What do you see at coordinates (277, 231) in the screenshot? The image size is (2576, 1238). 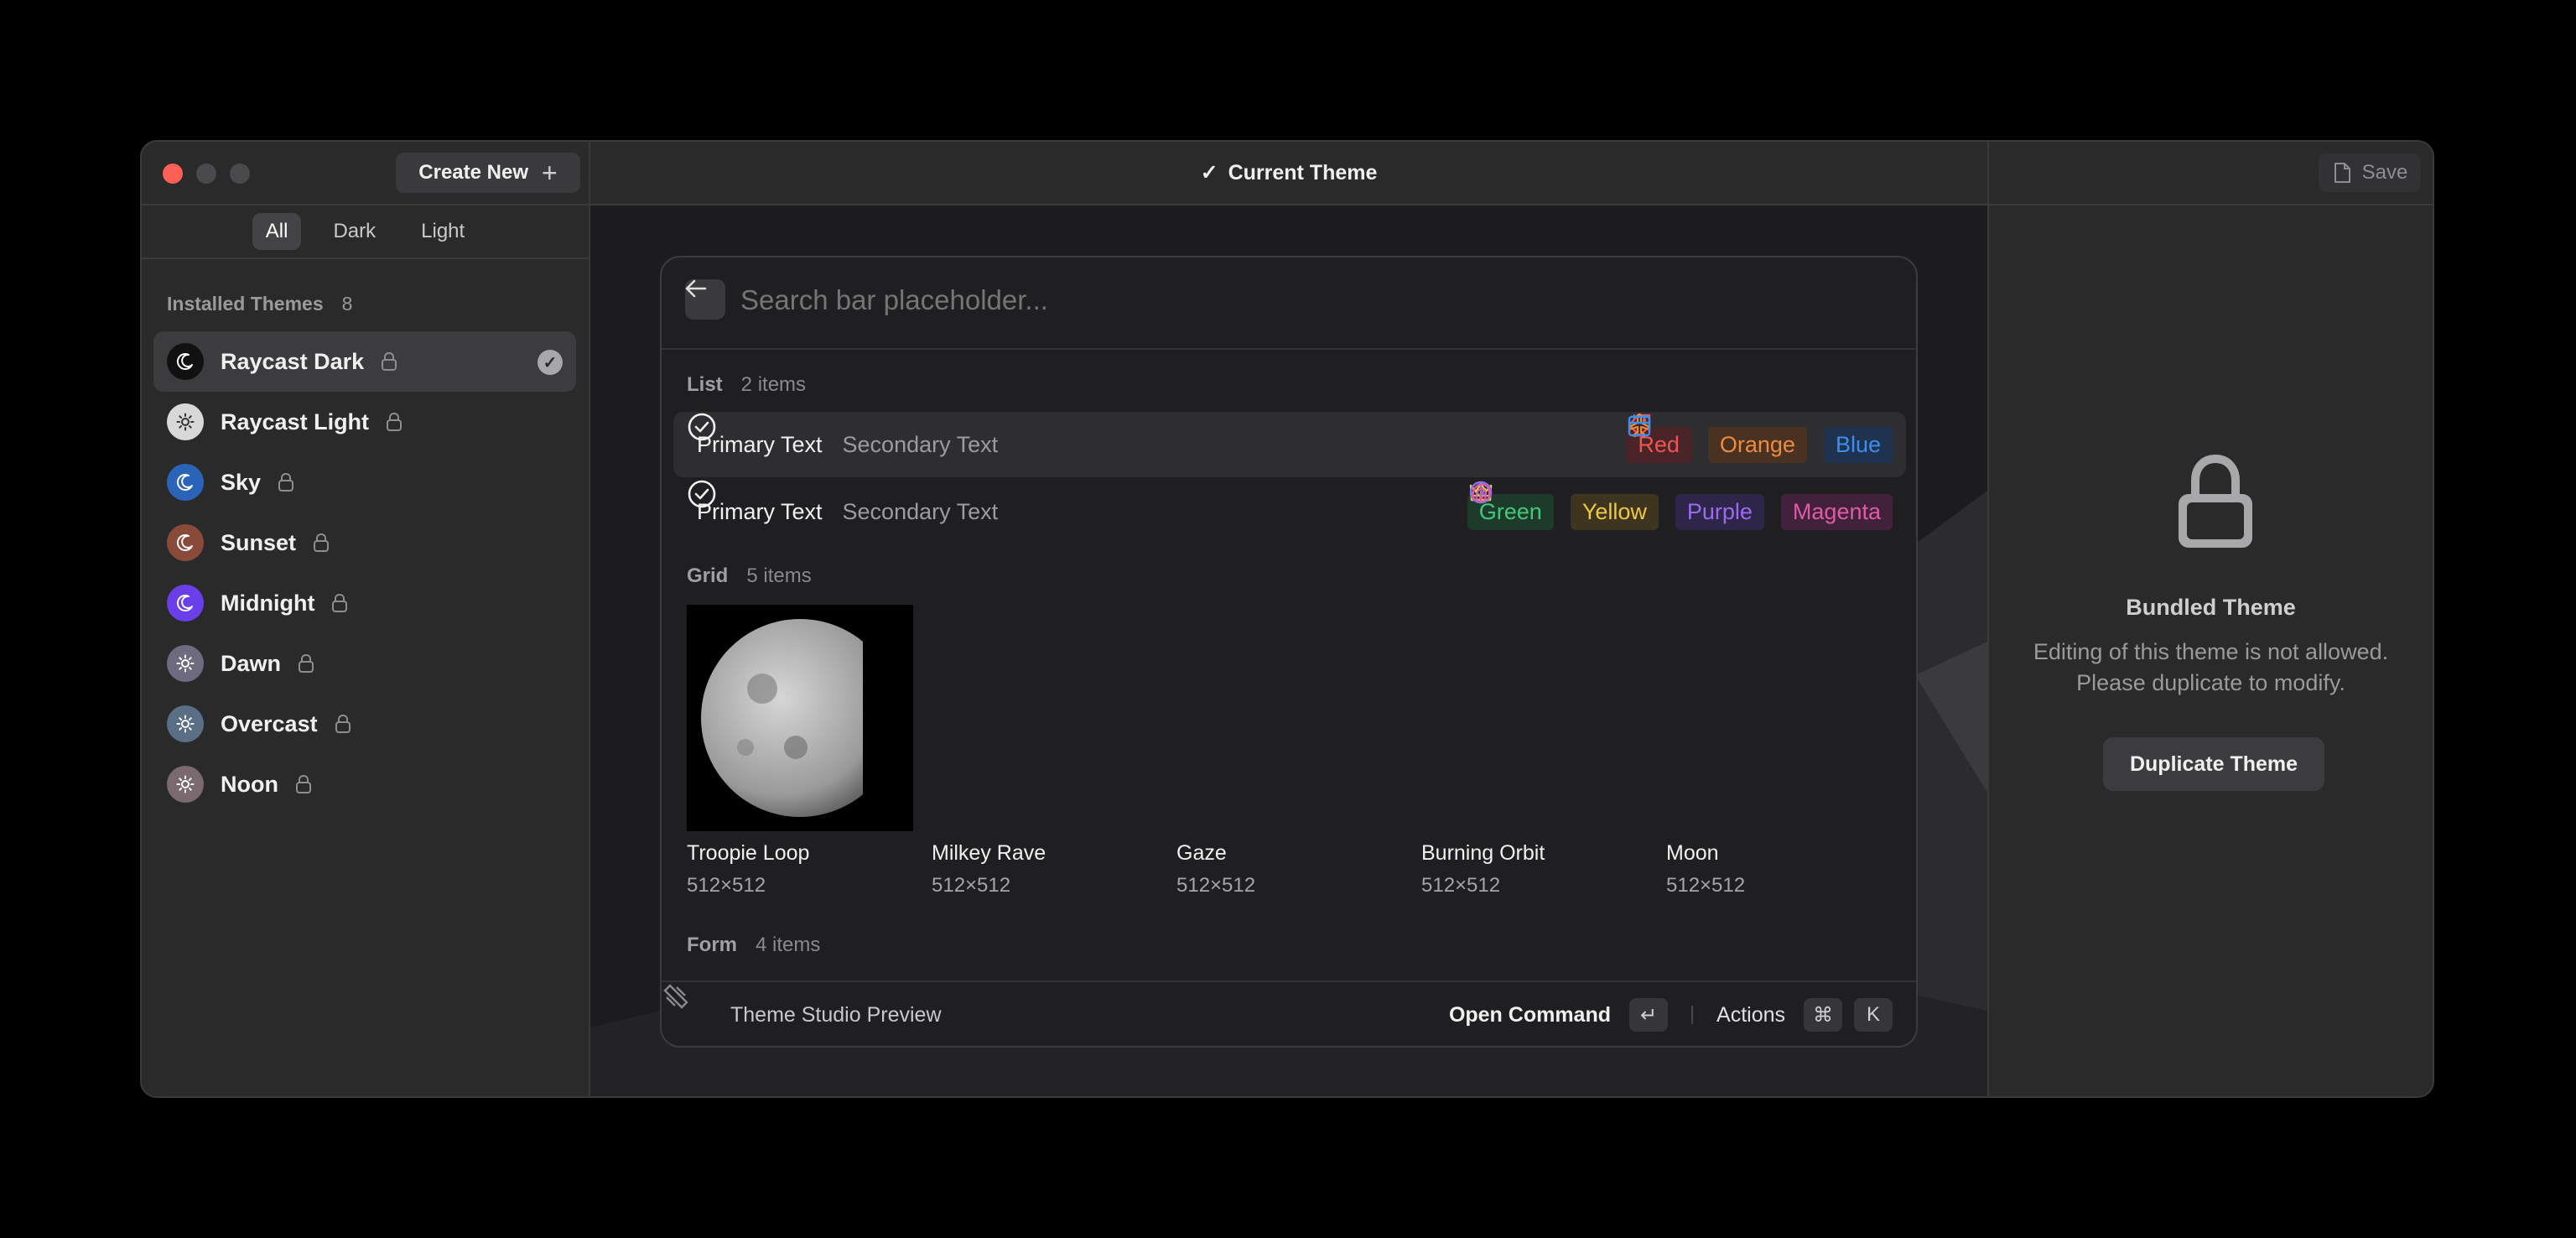 I see `filter-all: All` at bounding box center [277, 231].